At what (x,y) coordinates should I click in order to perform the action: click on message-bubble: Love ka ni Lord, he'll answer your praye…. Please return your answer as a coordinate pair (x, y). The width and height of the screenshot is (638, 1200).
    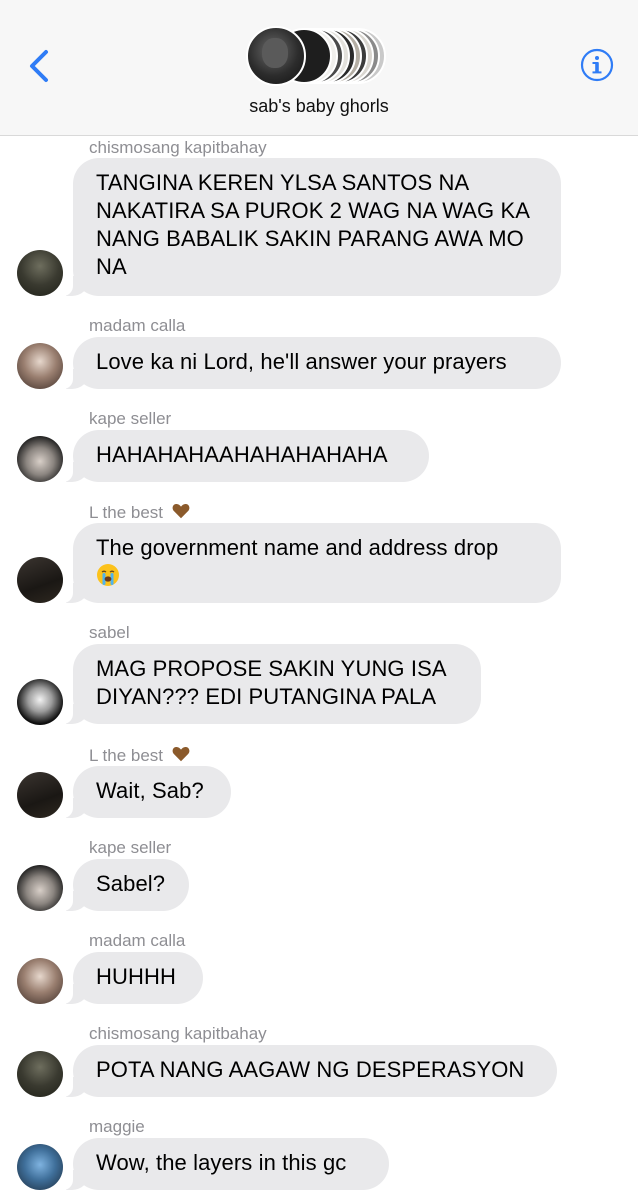
    Looking at the image, I should click on (311, 363).